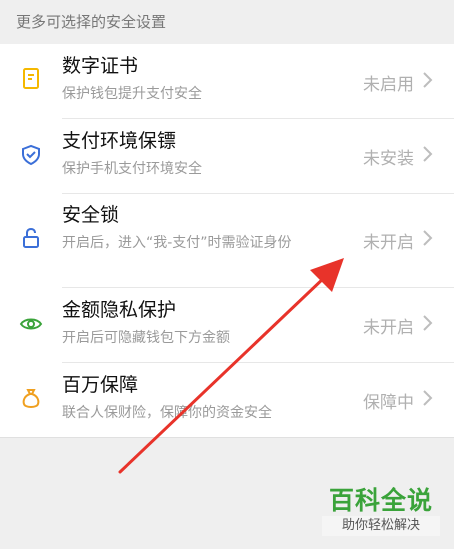 Image resolution: width=454 pixels, height=549 pixels. What do you see at coordinates (227, 81) in the screenshot?
I see `list-item-digital-certificate: 数字证书 保护钱包提升支付安全 未启用` at bounding box center [227, 81].